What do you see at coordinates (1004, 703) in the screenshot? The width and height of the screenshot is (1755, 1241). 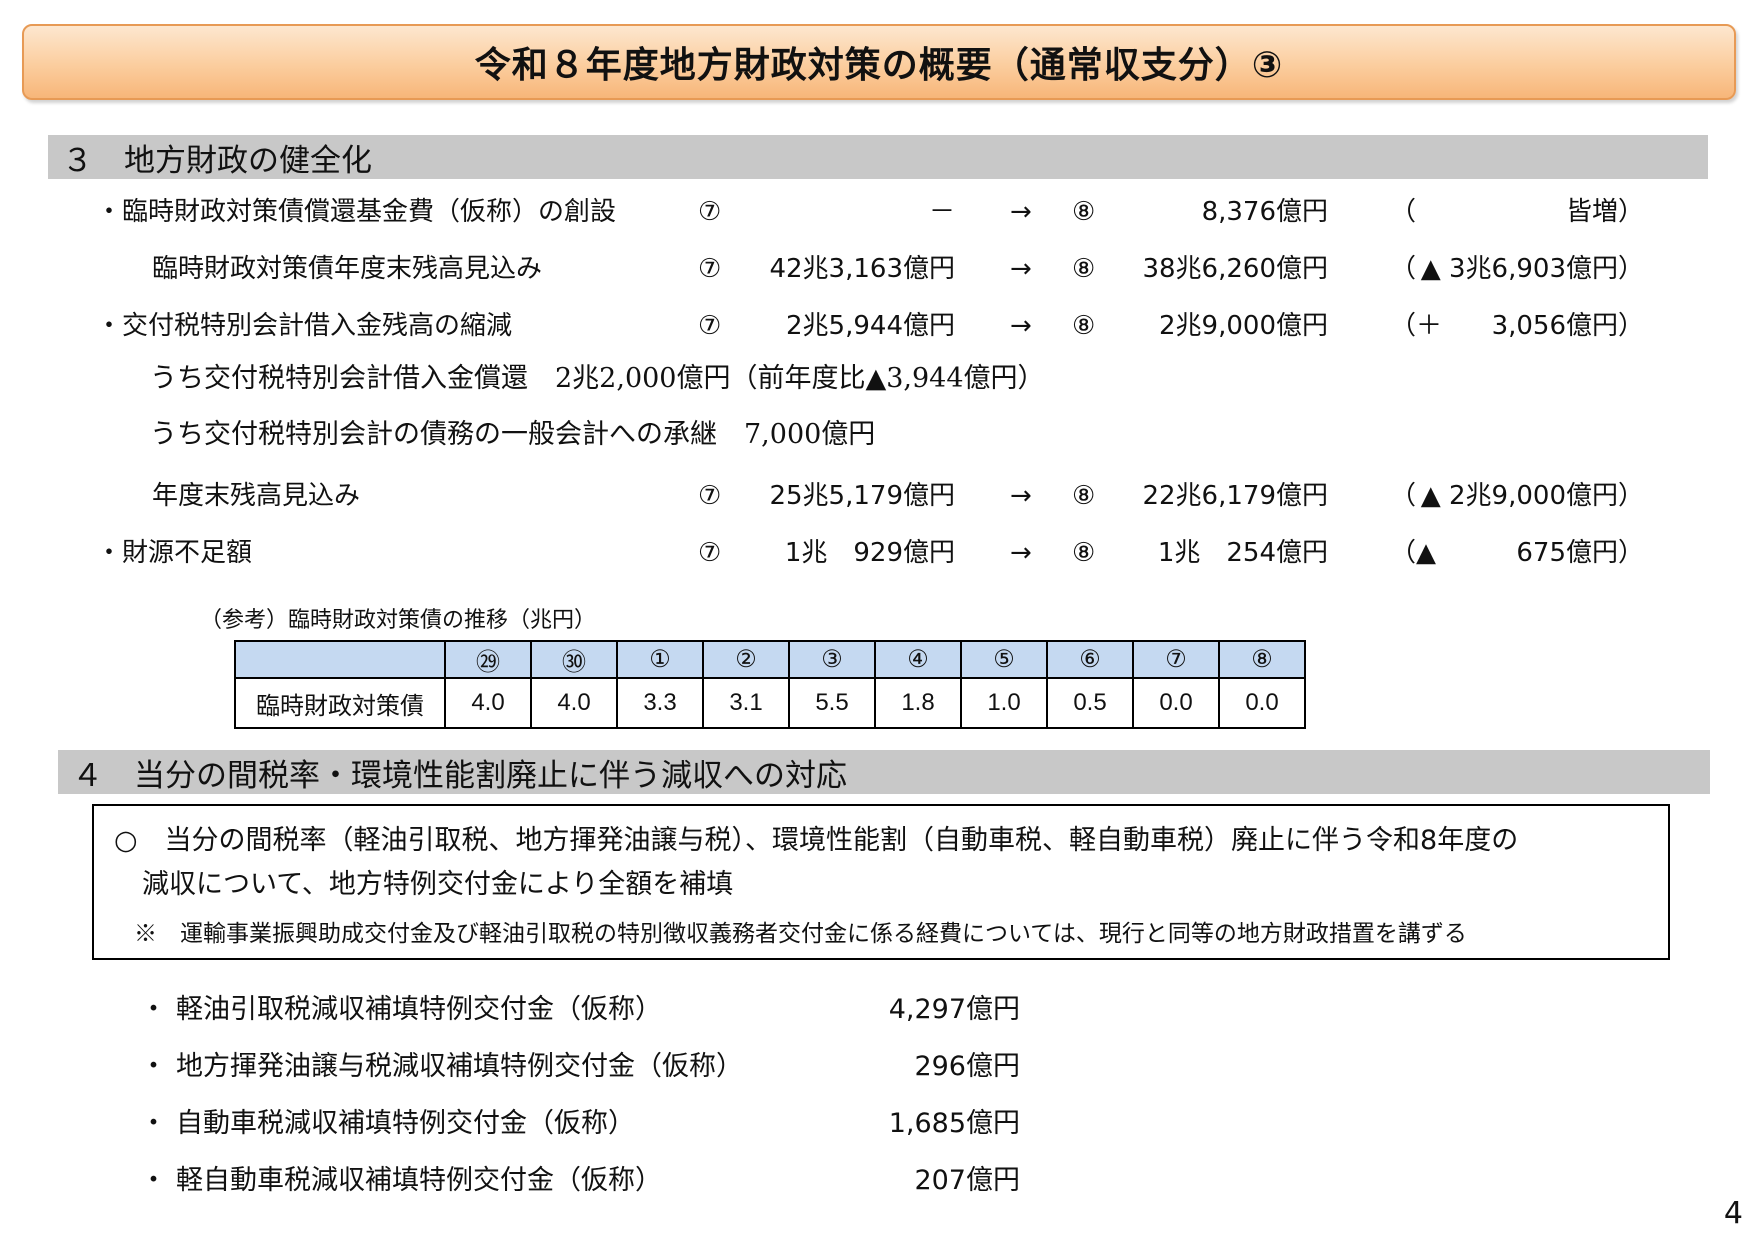 I see `reference-value-cell: 1.0` at bounding box center [1004, 703].